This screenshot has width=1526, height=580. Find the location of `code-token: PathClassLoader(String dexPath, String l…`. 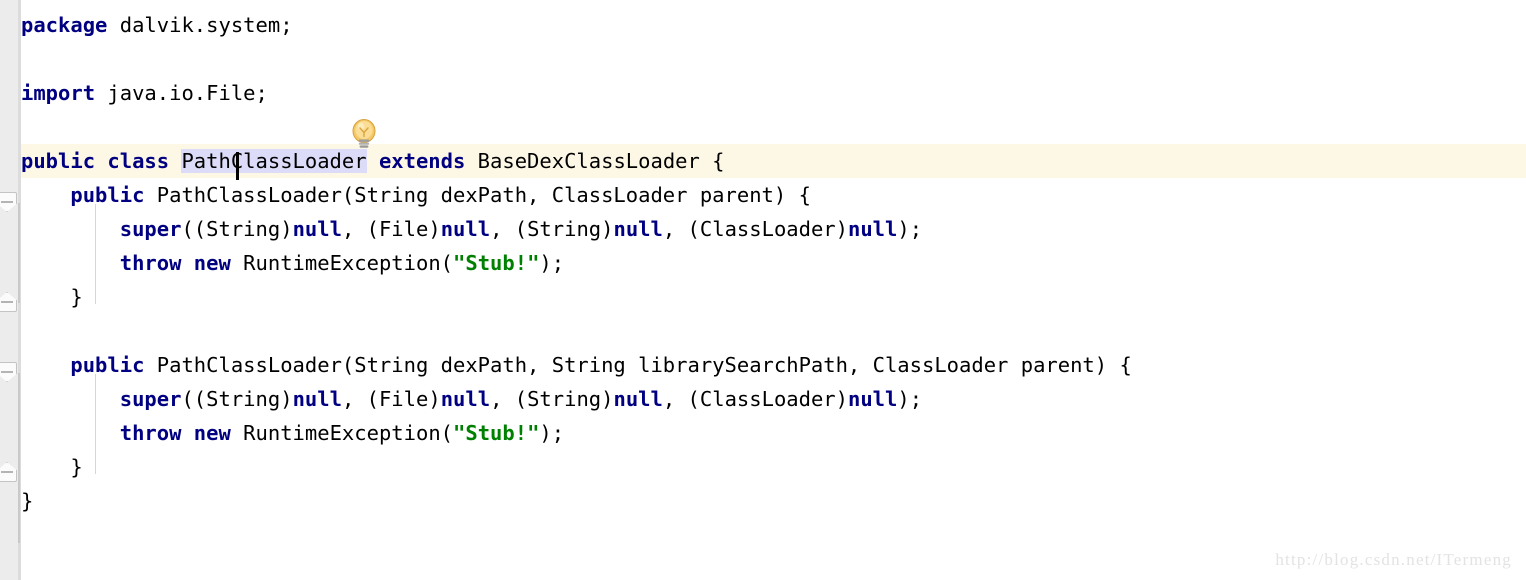

code-token: PathClassLoader(String dexPath, String l… is located at coordinates (638, 365).